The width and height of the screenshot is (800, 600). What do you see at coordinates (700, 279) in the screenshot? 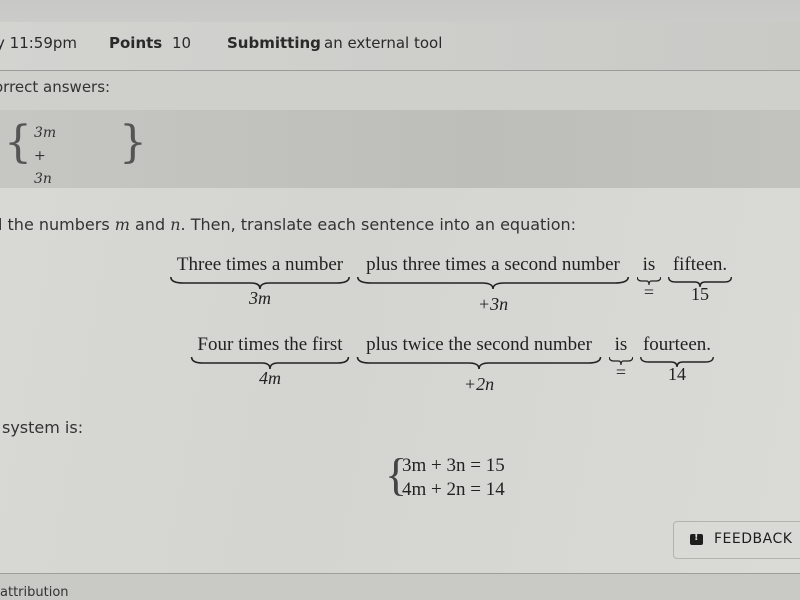
I see `segment: fifteen. 15` at bounding box center [700, 279].